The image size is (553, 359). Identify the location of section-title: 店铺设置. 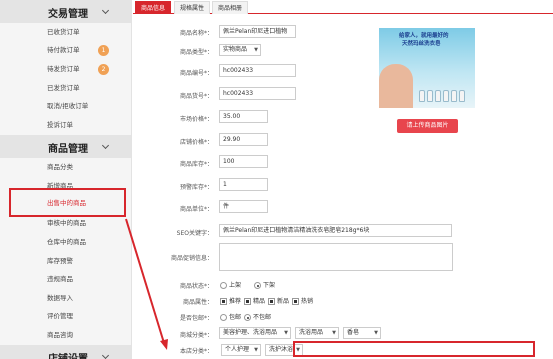
(68, 354).